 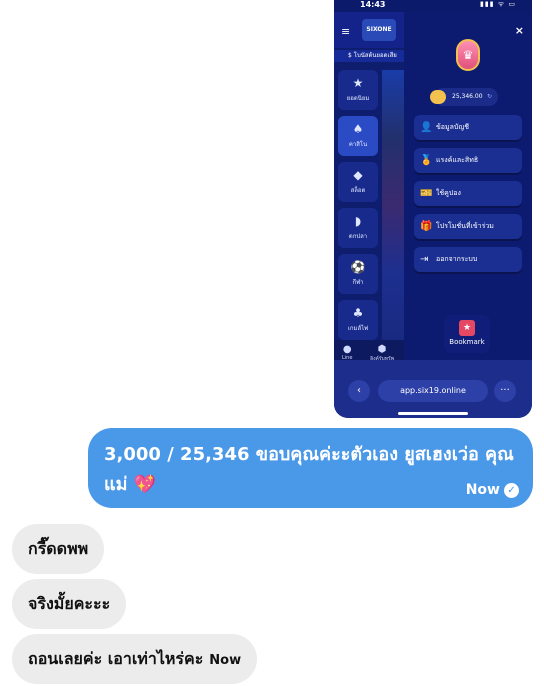 What do you see at coordinates (467, 328) in the screenshot?
I see `bookmark-icon: ★` at bounding box center [467, 328].